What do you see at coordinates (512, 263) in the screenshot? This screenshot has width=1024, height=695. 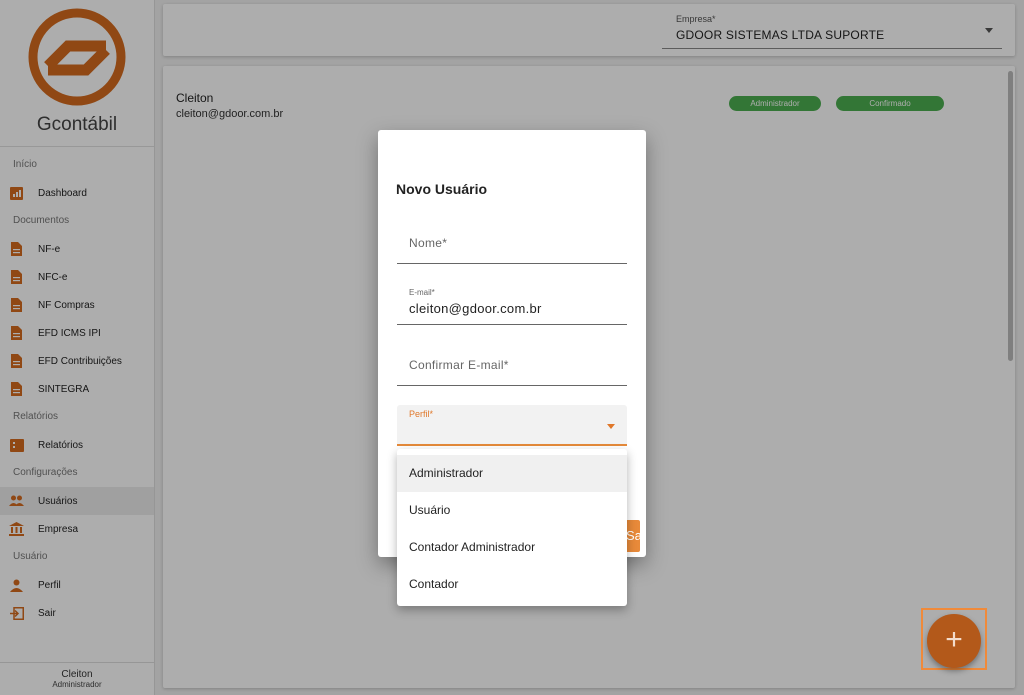 I see `nome-underline` at bounding box center [512, 263].